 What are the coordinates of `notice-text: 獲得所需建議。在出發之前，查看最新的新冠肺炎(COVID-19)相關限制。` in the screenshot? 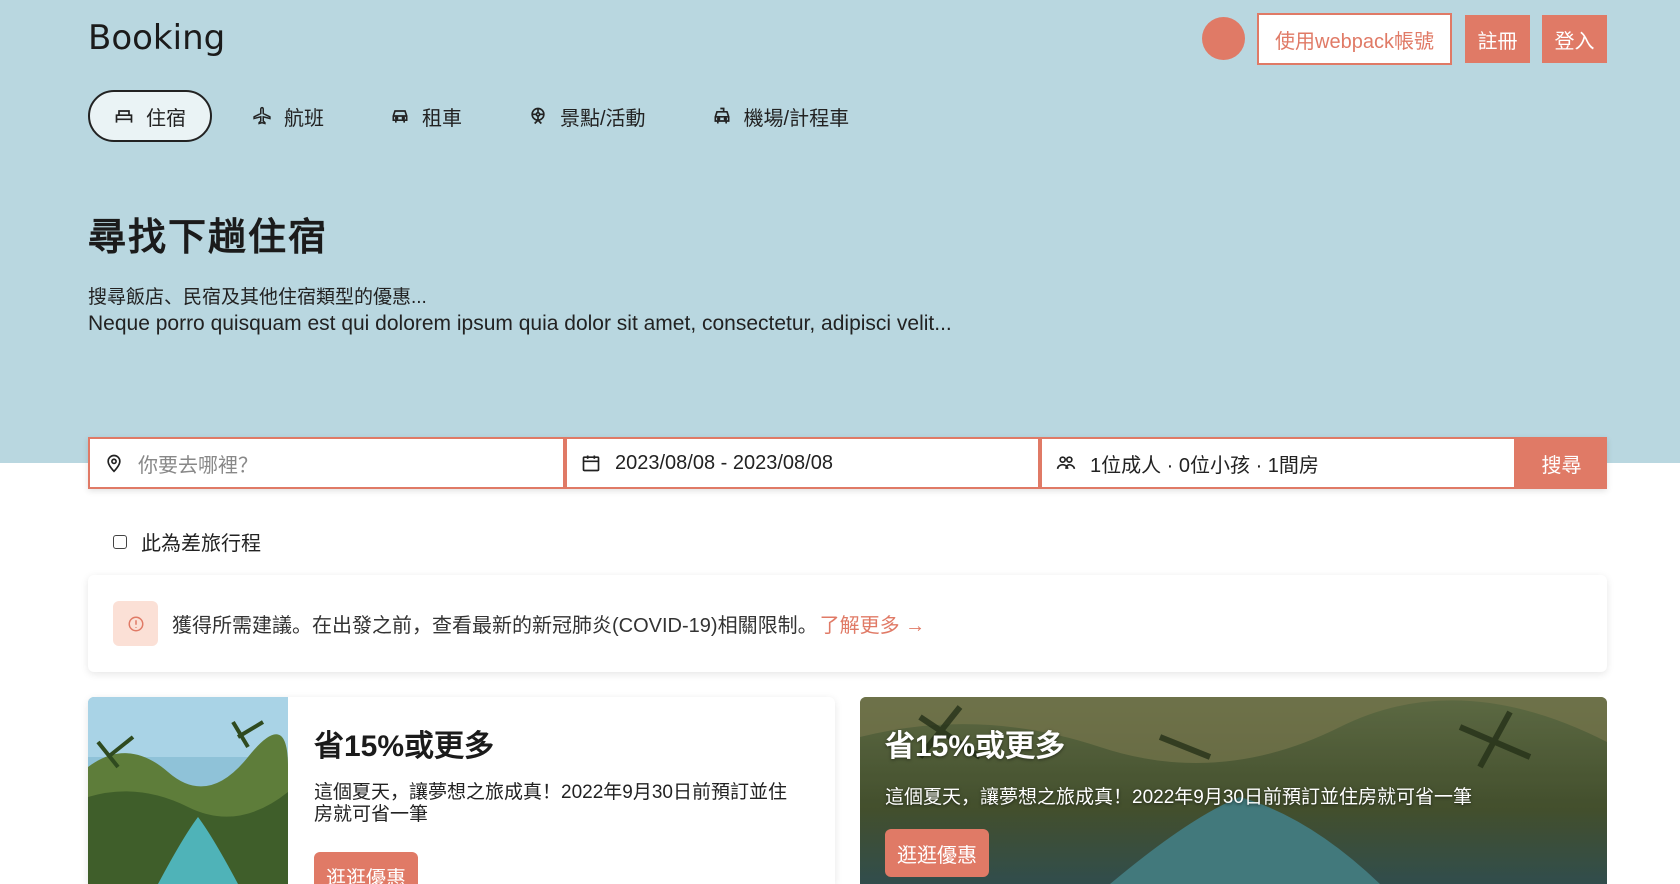 It's located at (495, 626).